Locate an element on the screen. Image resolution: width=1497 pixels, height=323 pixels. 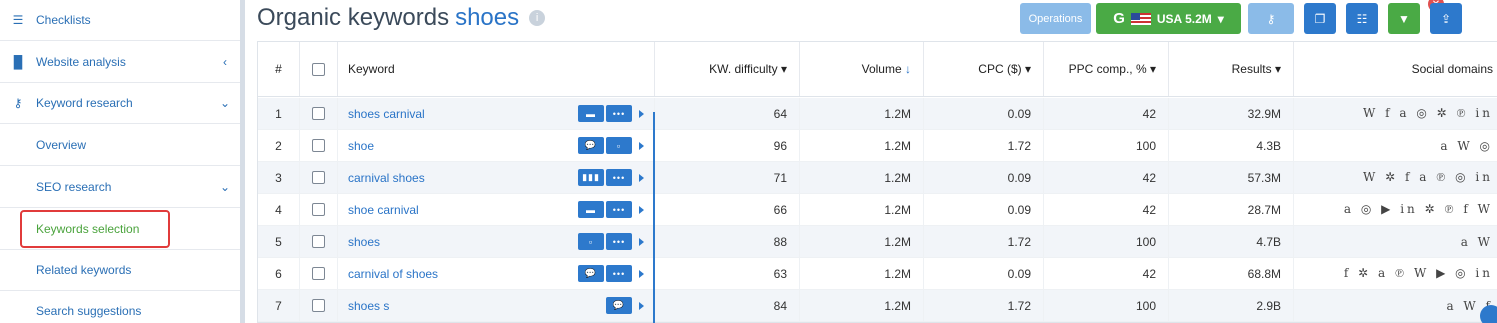
social-icons: a W ◎ is located at coordinates (1466, 146).